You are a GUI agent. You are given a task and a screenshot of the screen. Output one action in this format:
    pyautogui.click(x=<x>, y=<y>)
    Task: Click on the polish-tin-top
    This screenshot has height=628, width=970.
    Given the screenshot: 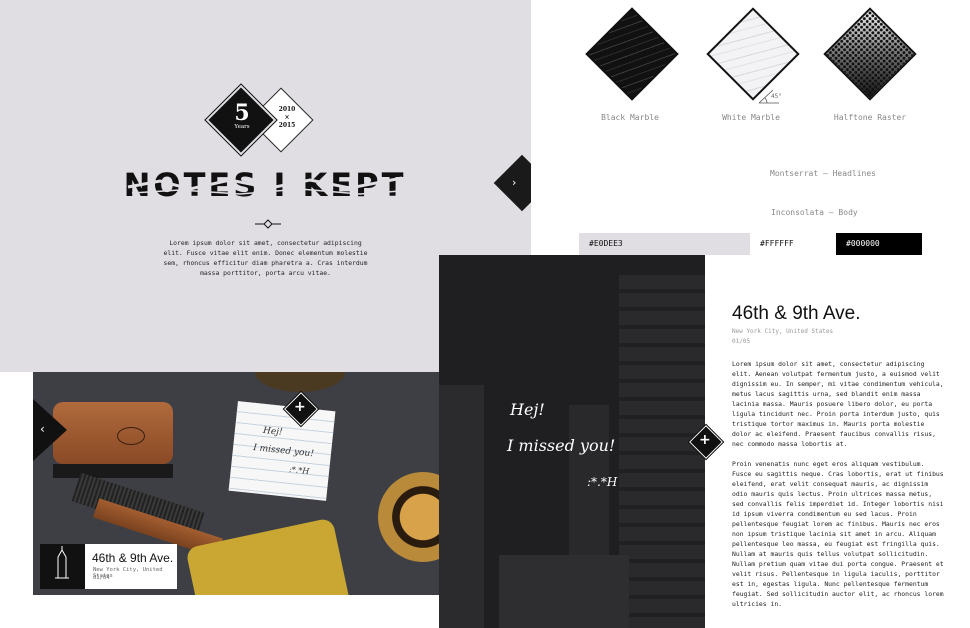 What is the action you would take?
    pyautogui.click(x=300, y=382)
    